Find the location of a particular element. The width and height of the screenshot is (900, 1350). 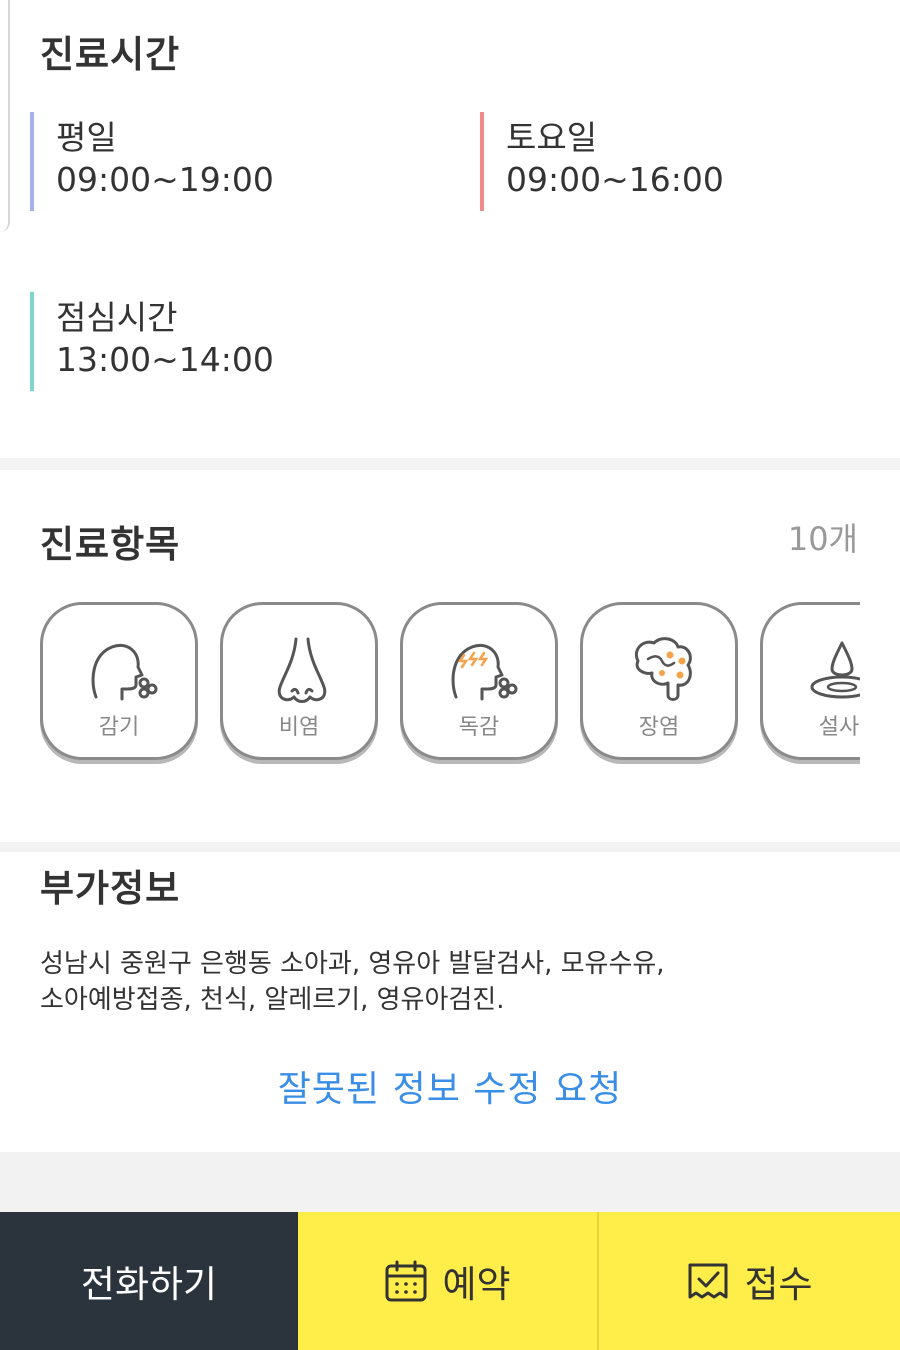

flu-icon is located at coordinates (484, 672).